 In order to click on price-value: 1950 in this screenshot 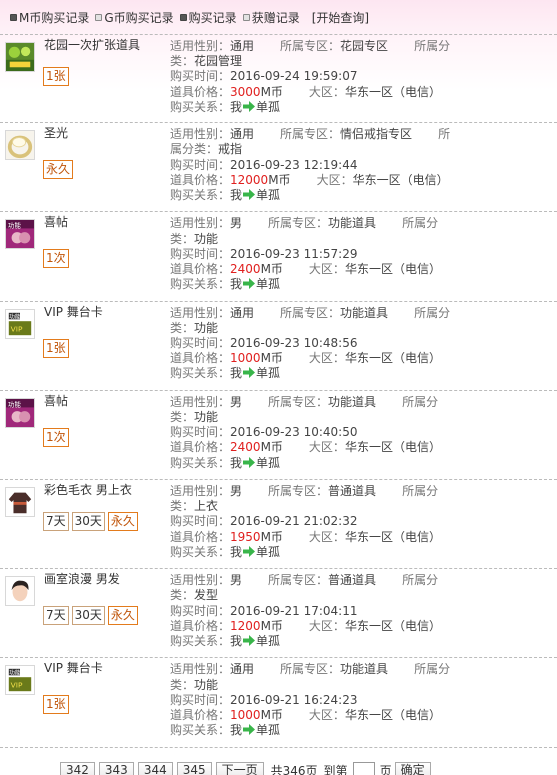, I will do `click(245, 536)`.